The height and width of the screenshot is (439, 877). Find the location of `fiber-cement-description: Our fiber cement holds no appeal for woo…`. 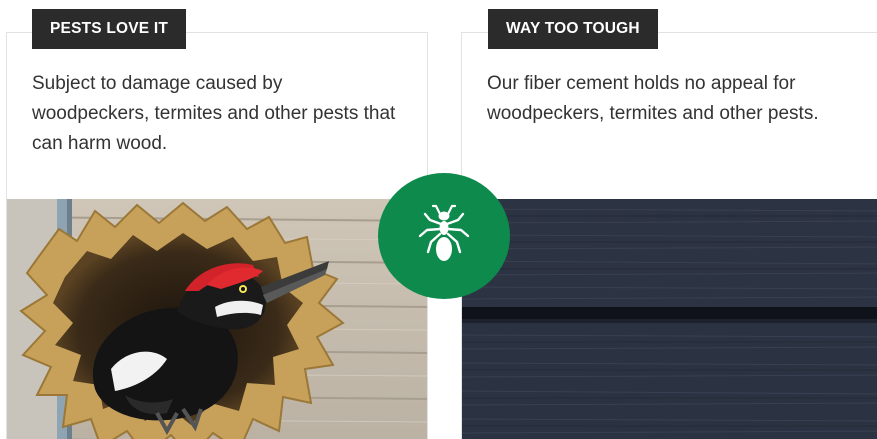

fiber-cement-description: Our fiber cement holds no appeal for woo… is located at coordinates (653, 98).